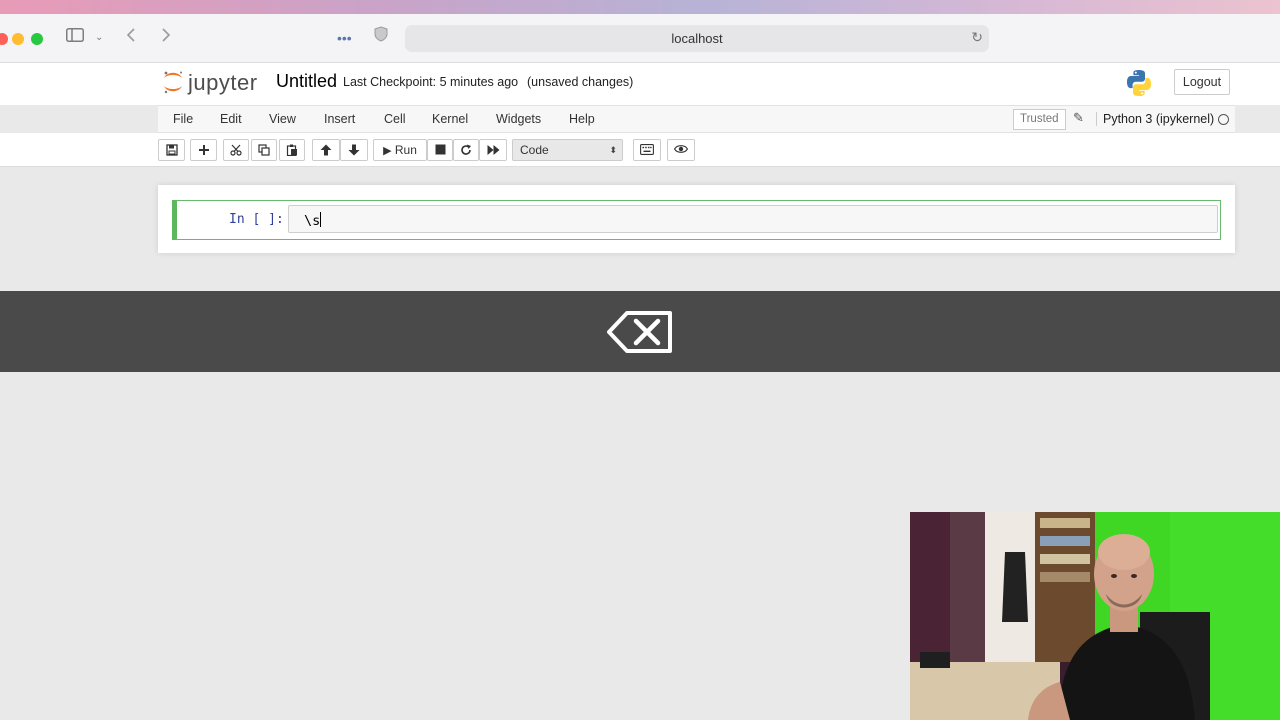  Describe the element at coordinates (387, 151) in the screenshot. I see `play-icon: ▶` at that location.